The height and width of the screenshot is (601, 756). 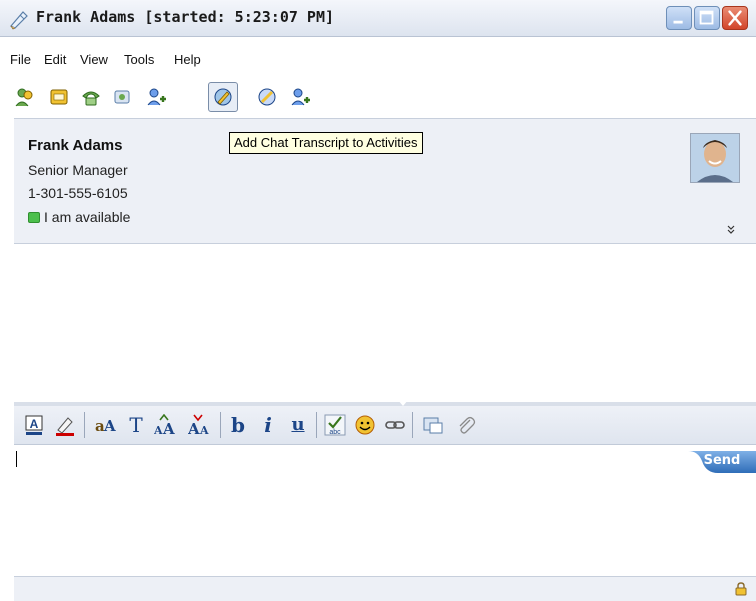 What do you see at coordinates (78, 193) in the screenshot?
I see `contact-phone: 1-301-555-6105` at bounding box center [78, 193].